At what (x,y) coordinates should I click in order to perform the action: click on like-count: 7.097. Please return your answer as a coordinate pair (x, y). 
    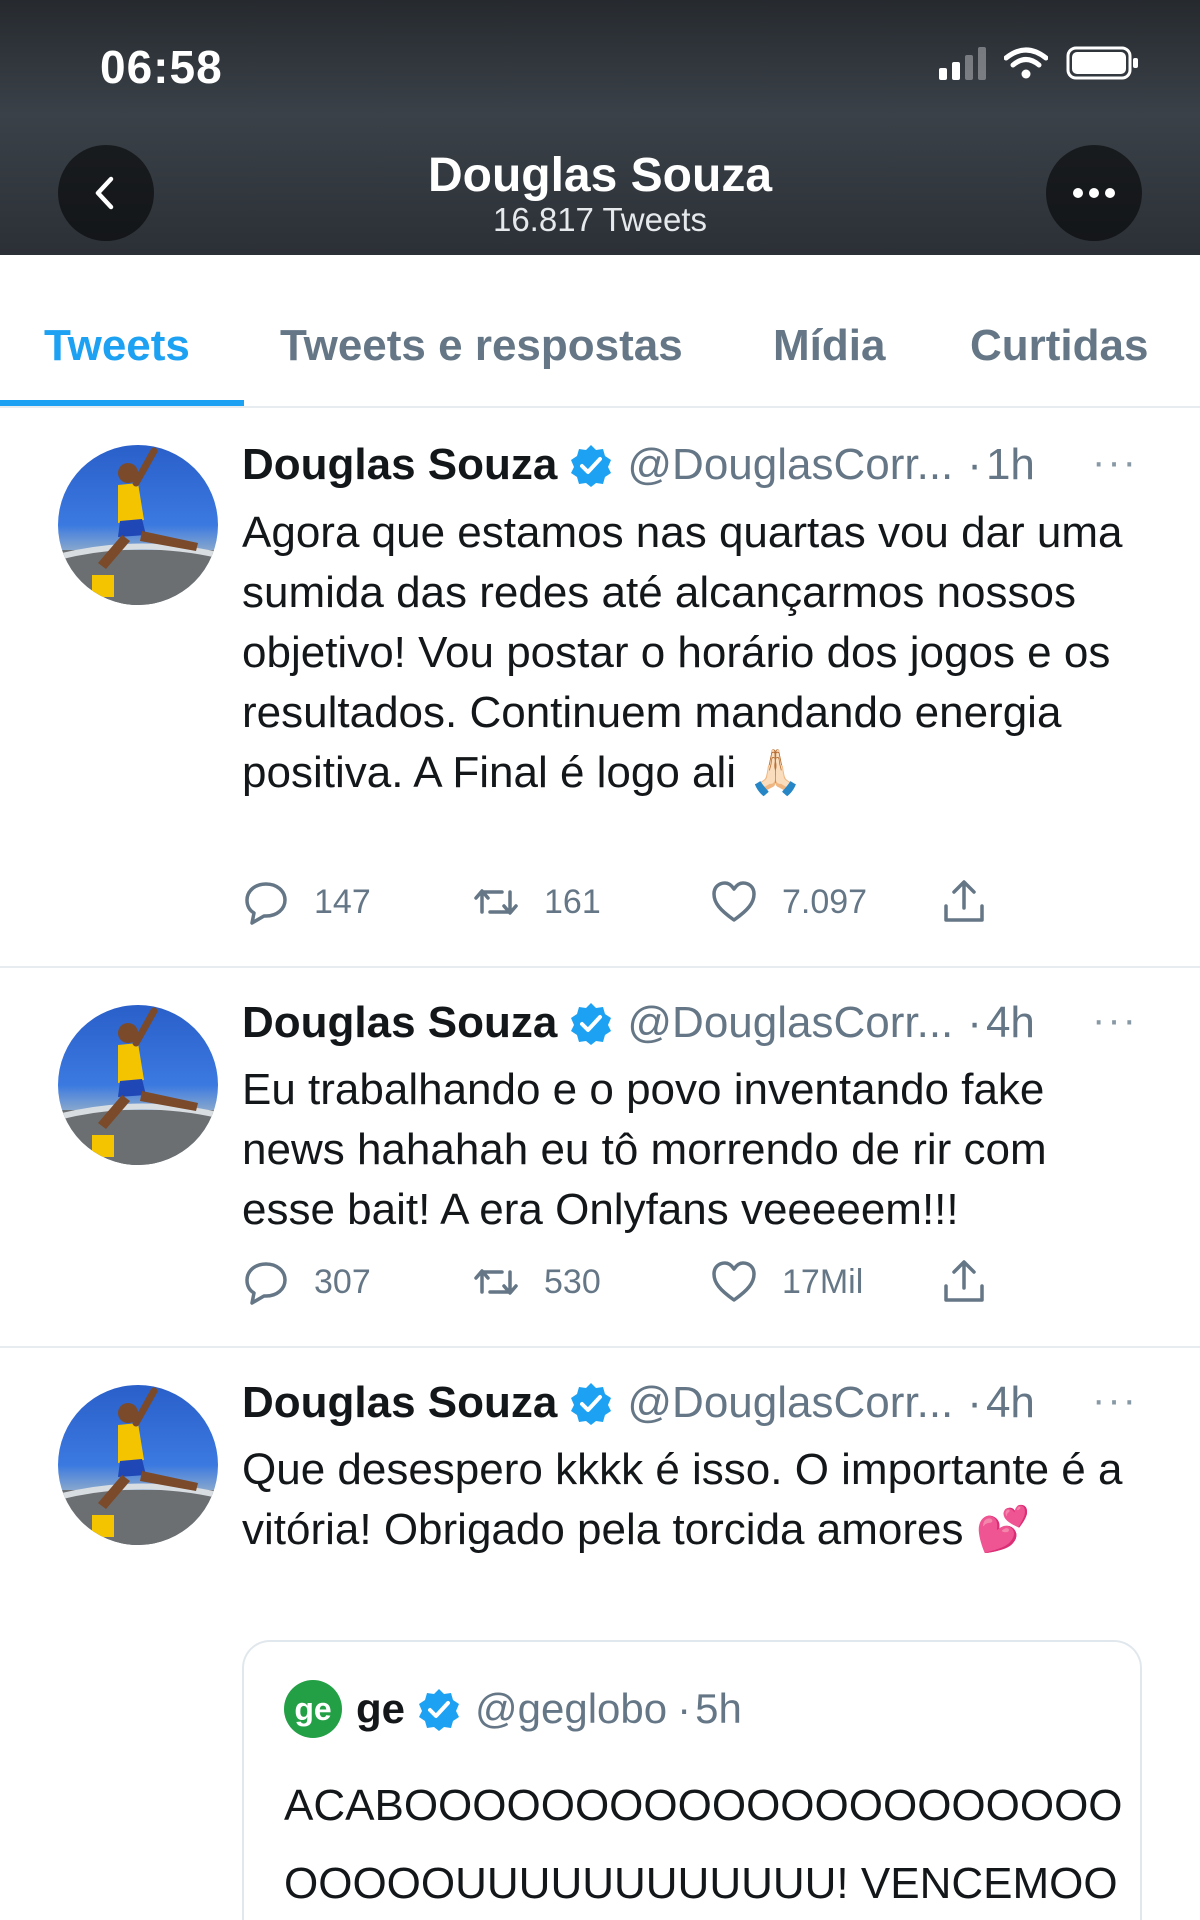
    Looking at the image, I should click on (825, 901).